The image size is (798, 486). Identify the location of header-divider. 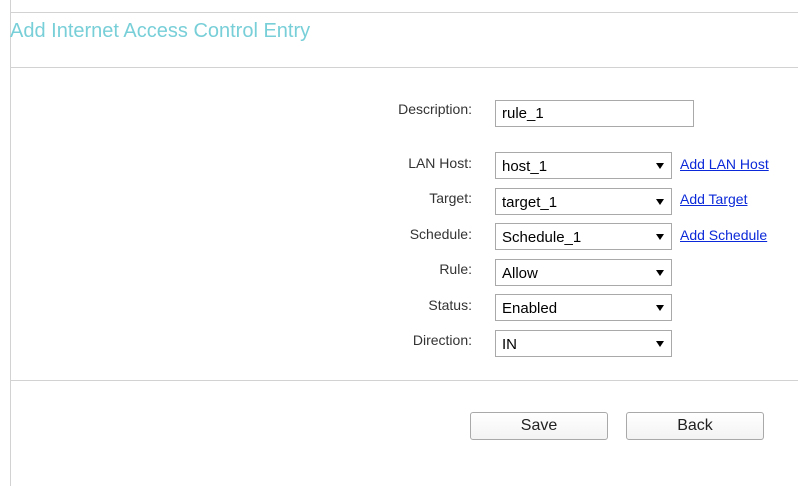
(404, 67).